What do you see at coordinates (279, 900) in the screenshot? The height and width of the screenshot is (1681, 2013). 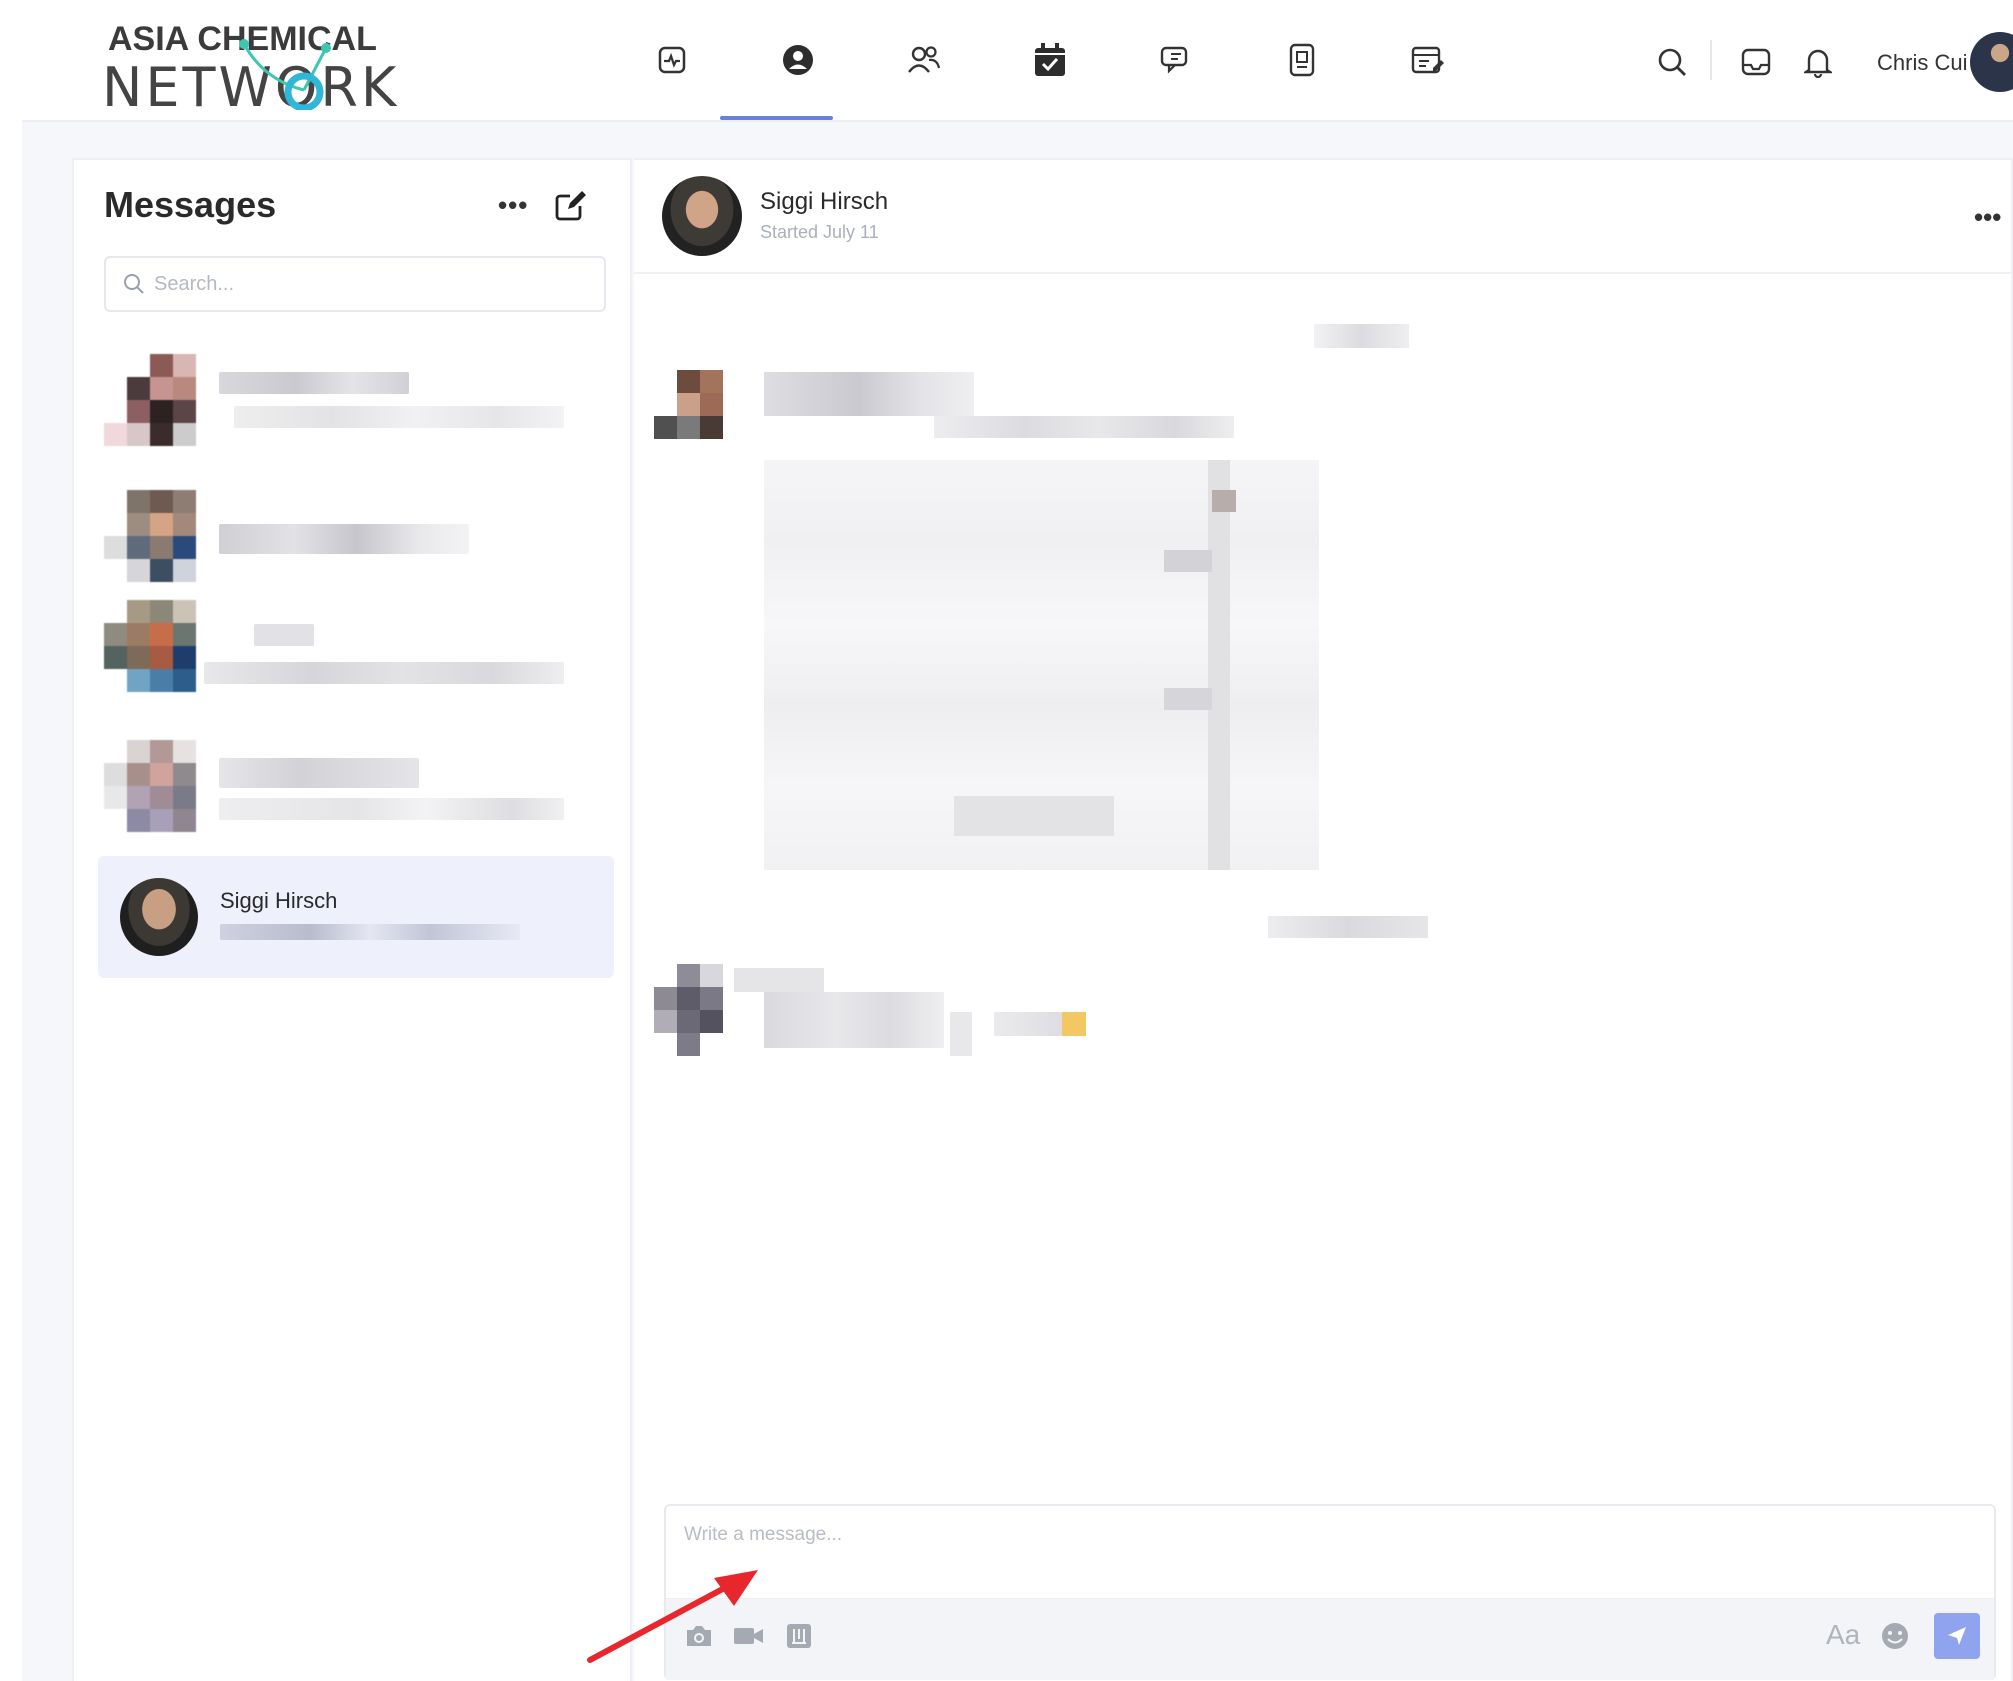 I see `conversation-name: Siggi Hirsch` at bounding box center [279, 900].